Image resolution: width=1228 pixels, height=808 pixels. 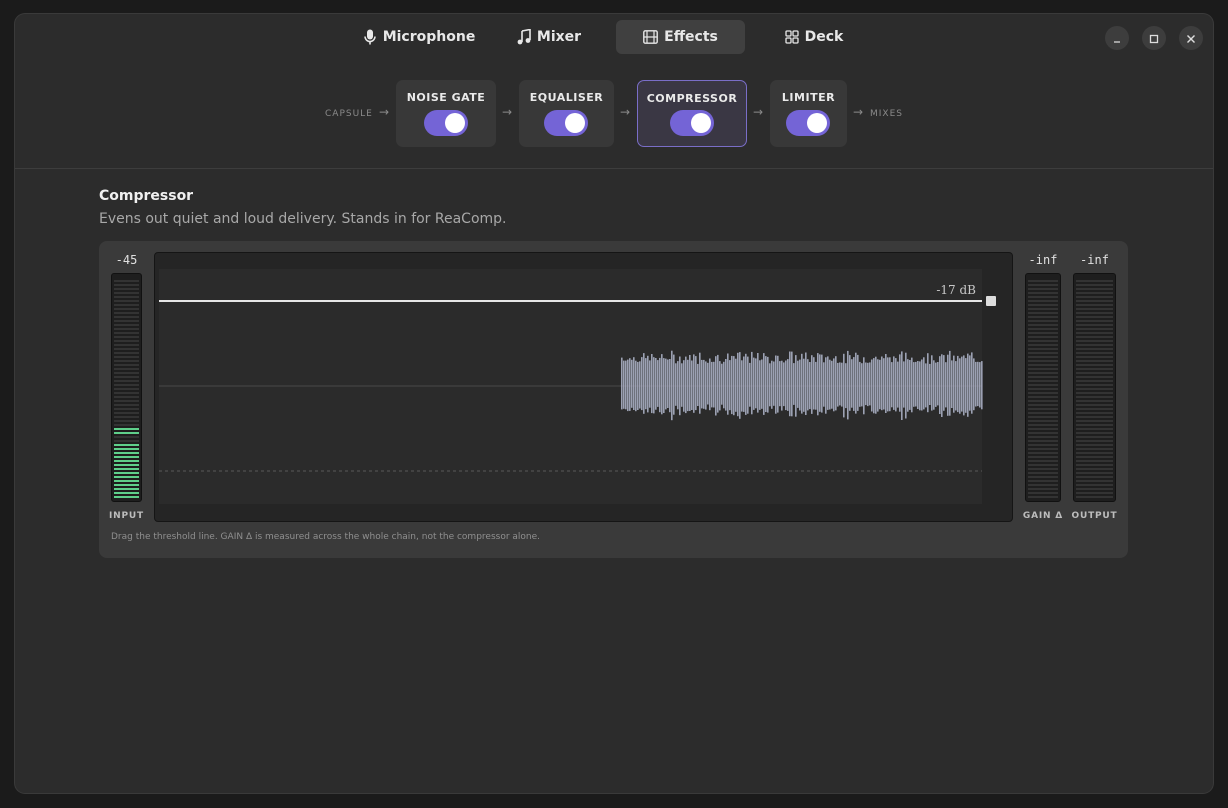 What do you see at coordinates (814, 37) in the screenshot?
I see `tab-deck: Deck` at bounding box center [814, 37].